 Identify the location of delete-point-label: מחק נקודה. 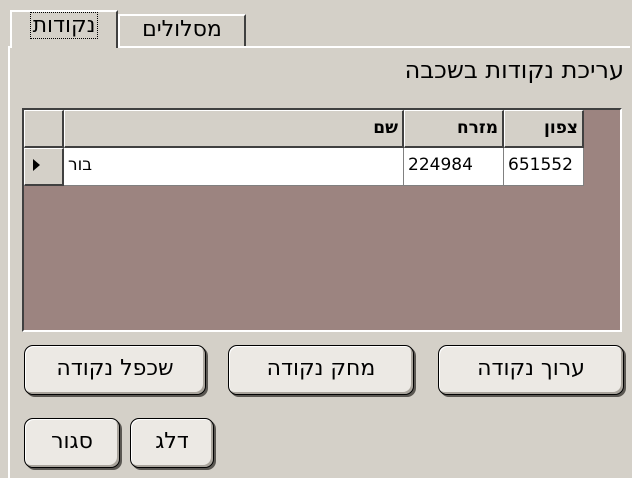
(321, 368).